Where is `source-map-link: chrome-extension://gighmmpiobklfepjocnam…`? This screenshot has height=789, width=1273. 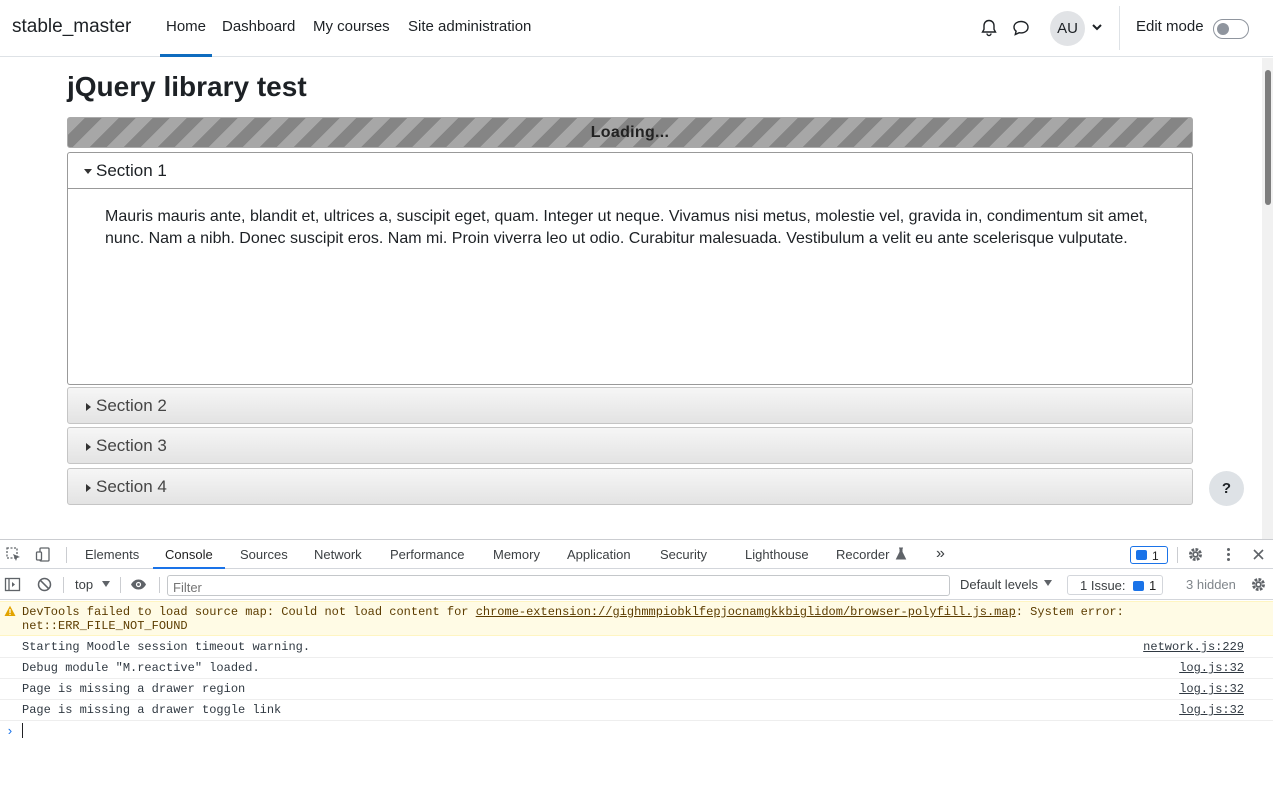 source-map-link: chrome-extension://gighmmpiobklfepjocnam… is located at coordinates (746, 612).